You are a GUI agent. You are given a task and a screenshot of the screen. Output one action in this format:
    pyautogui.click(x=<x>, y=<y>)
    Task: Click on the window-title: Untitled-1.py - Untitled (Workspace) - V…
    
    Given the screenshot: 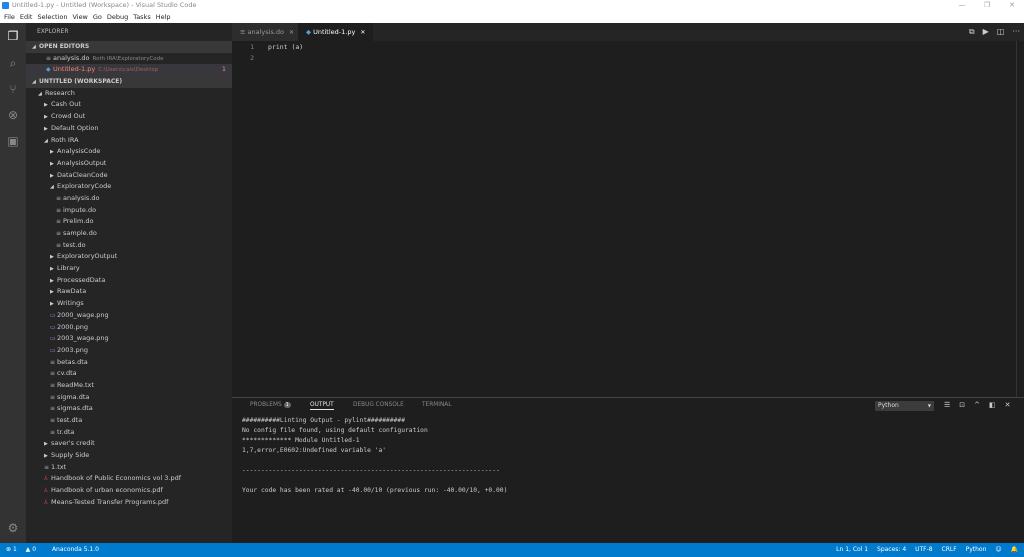 What is the action you would take?
    pyautogui.click(x=104, y=5)
    